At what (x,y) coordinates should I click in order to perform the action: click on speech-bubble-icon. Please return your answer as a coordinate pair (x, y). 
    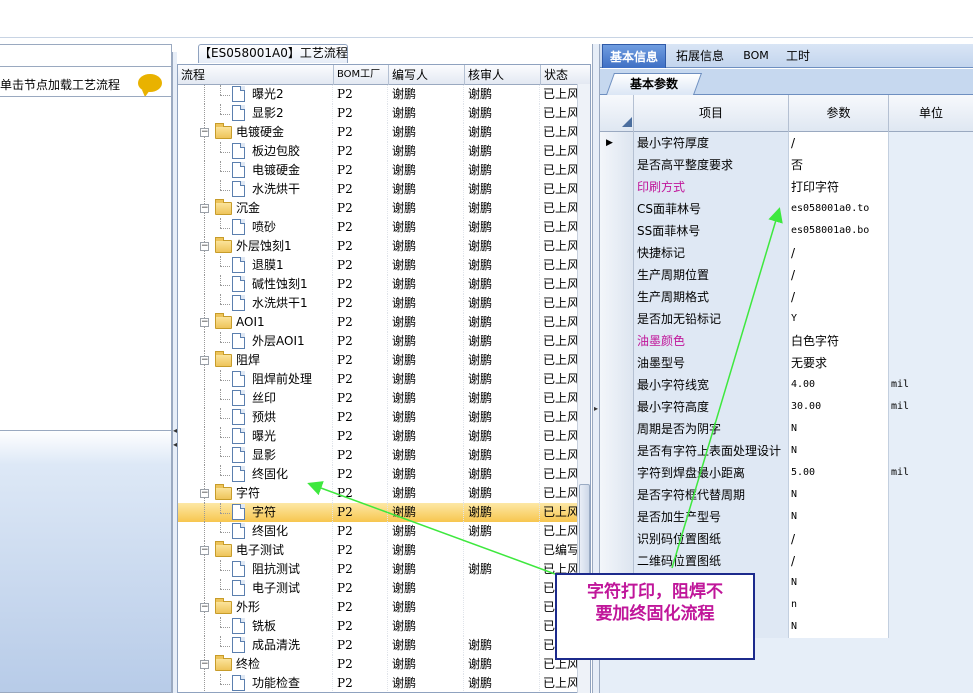
    Looking at the image, I should click on (150, 85).